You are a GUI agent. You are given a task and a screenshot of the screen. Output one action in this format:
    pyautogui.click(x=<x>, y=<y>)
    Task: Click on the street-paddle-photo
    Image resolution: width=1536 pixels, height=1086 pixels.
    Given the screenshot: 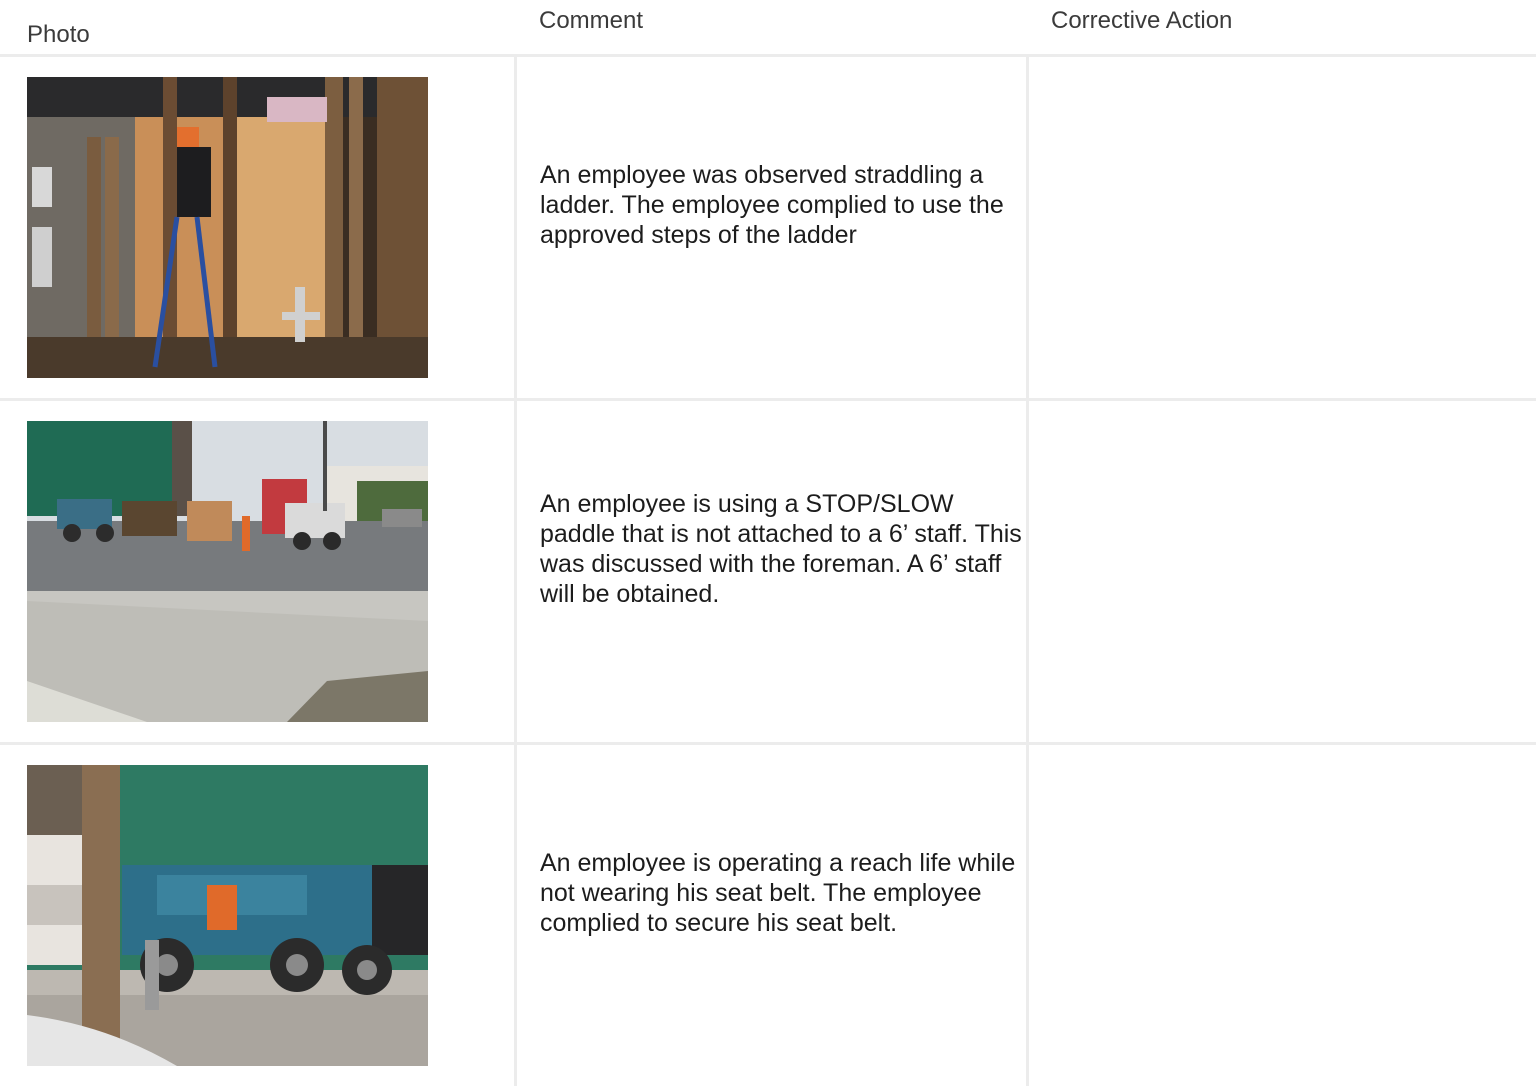 What is the action you would take?
    pyautogui.click(x=227, y=571)
    